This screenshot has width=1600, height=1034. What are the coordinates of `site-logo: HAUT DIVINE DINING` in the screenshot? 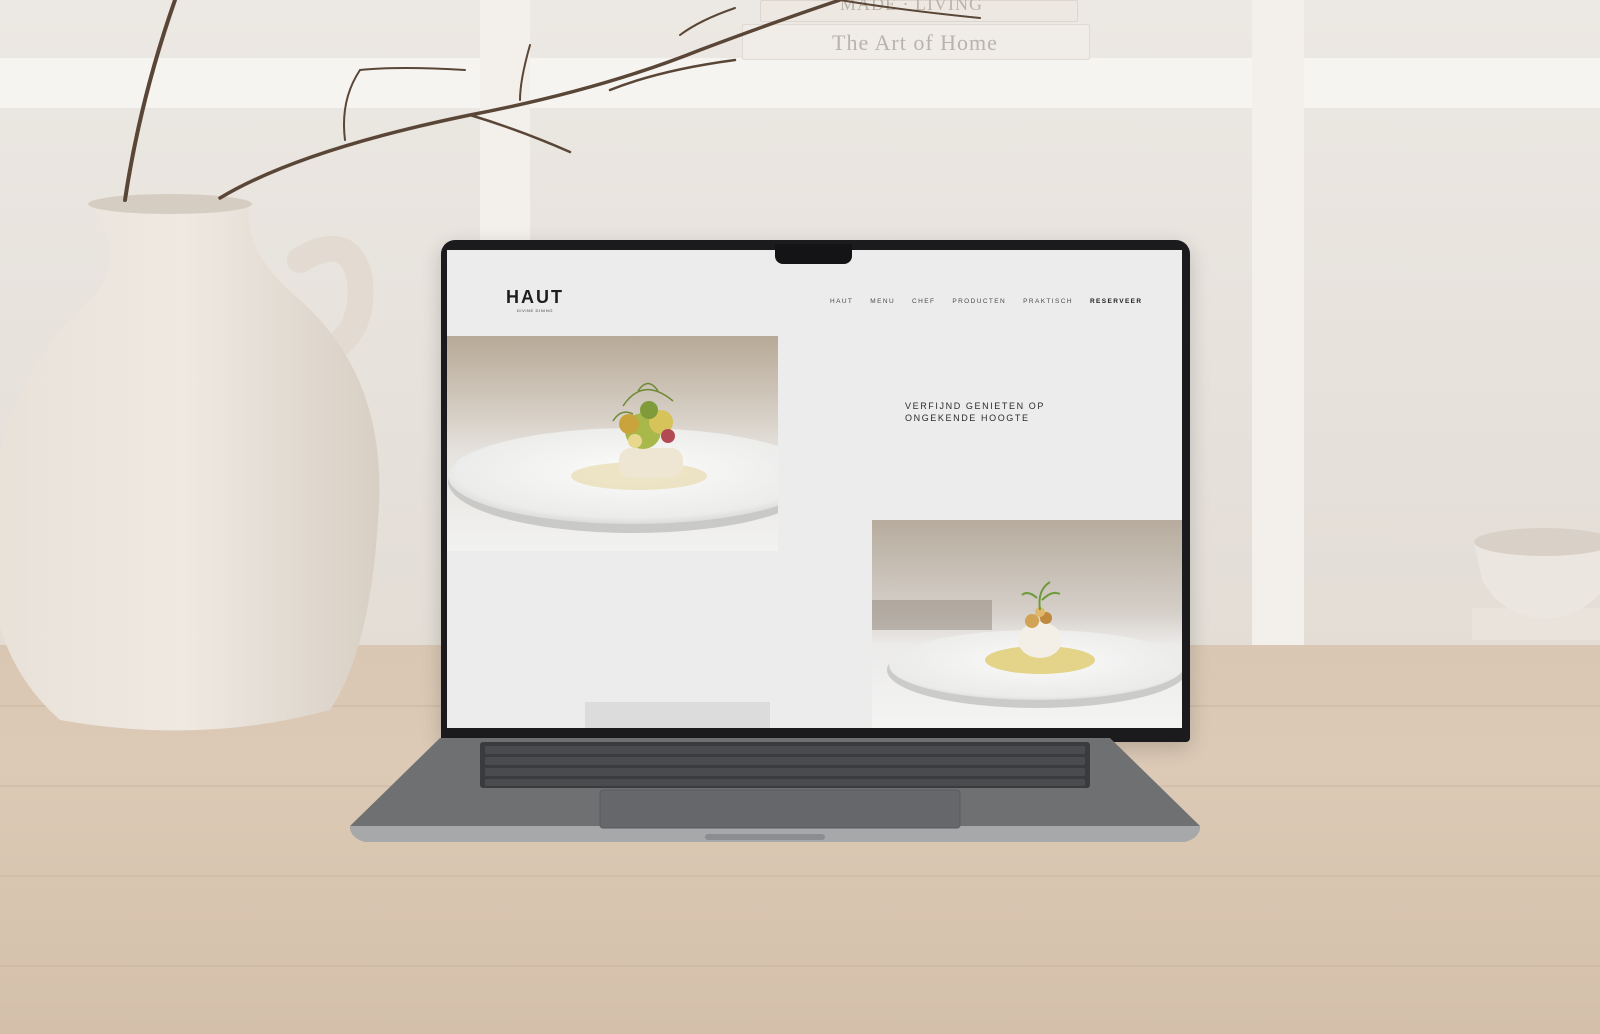 It's located at (535, 300).